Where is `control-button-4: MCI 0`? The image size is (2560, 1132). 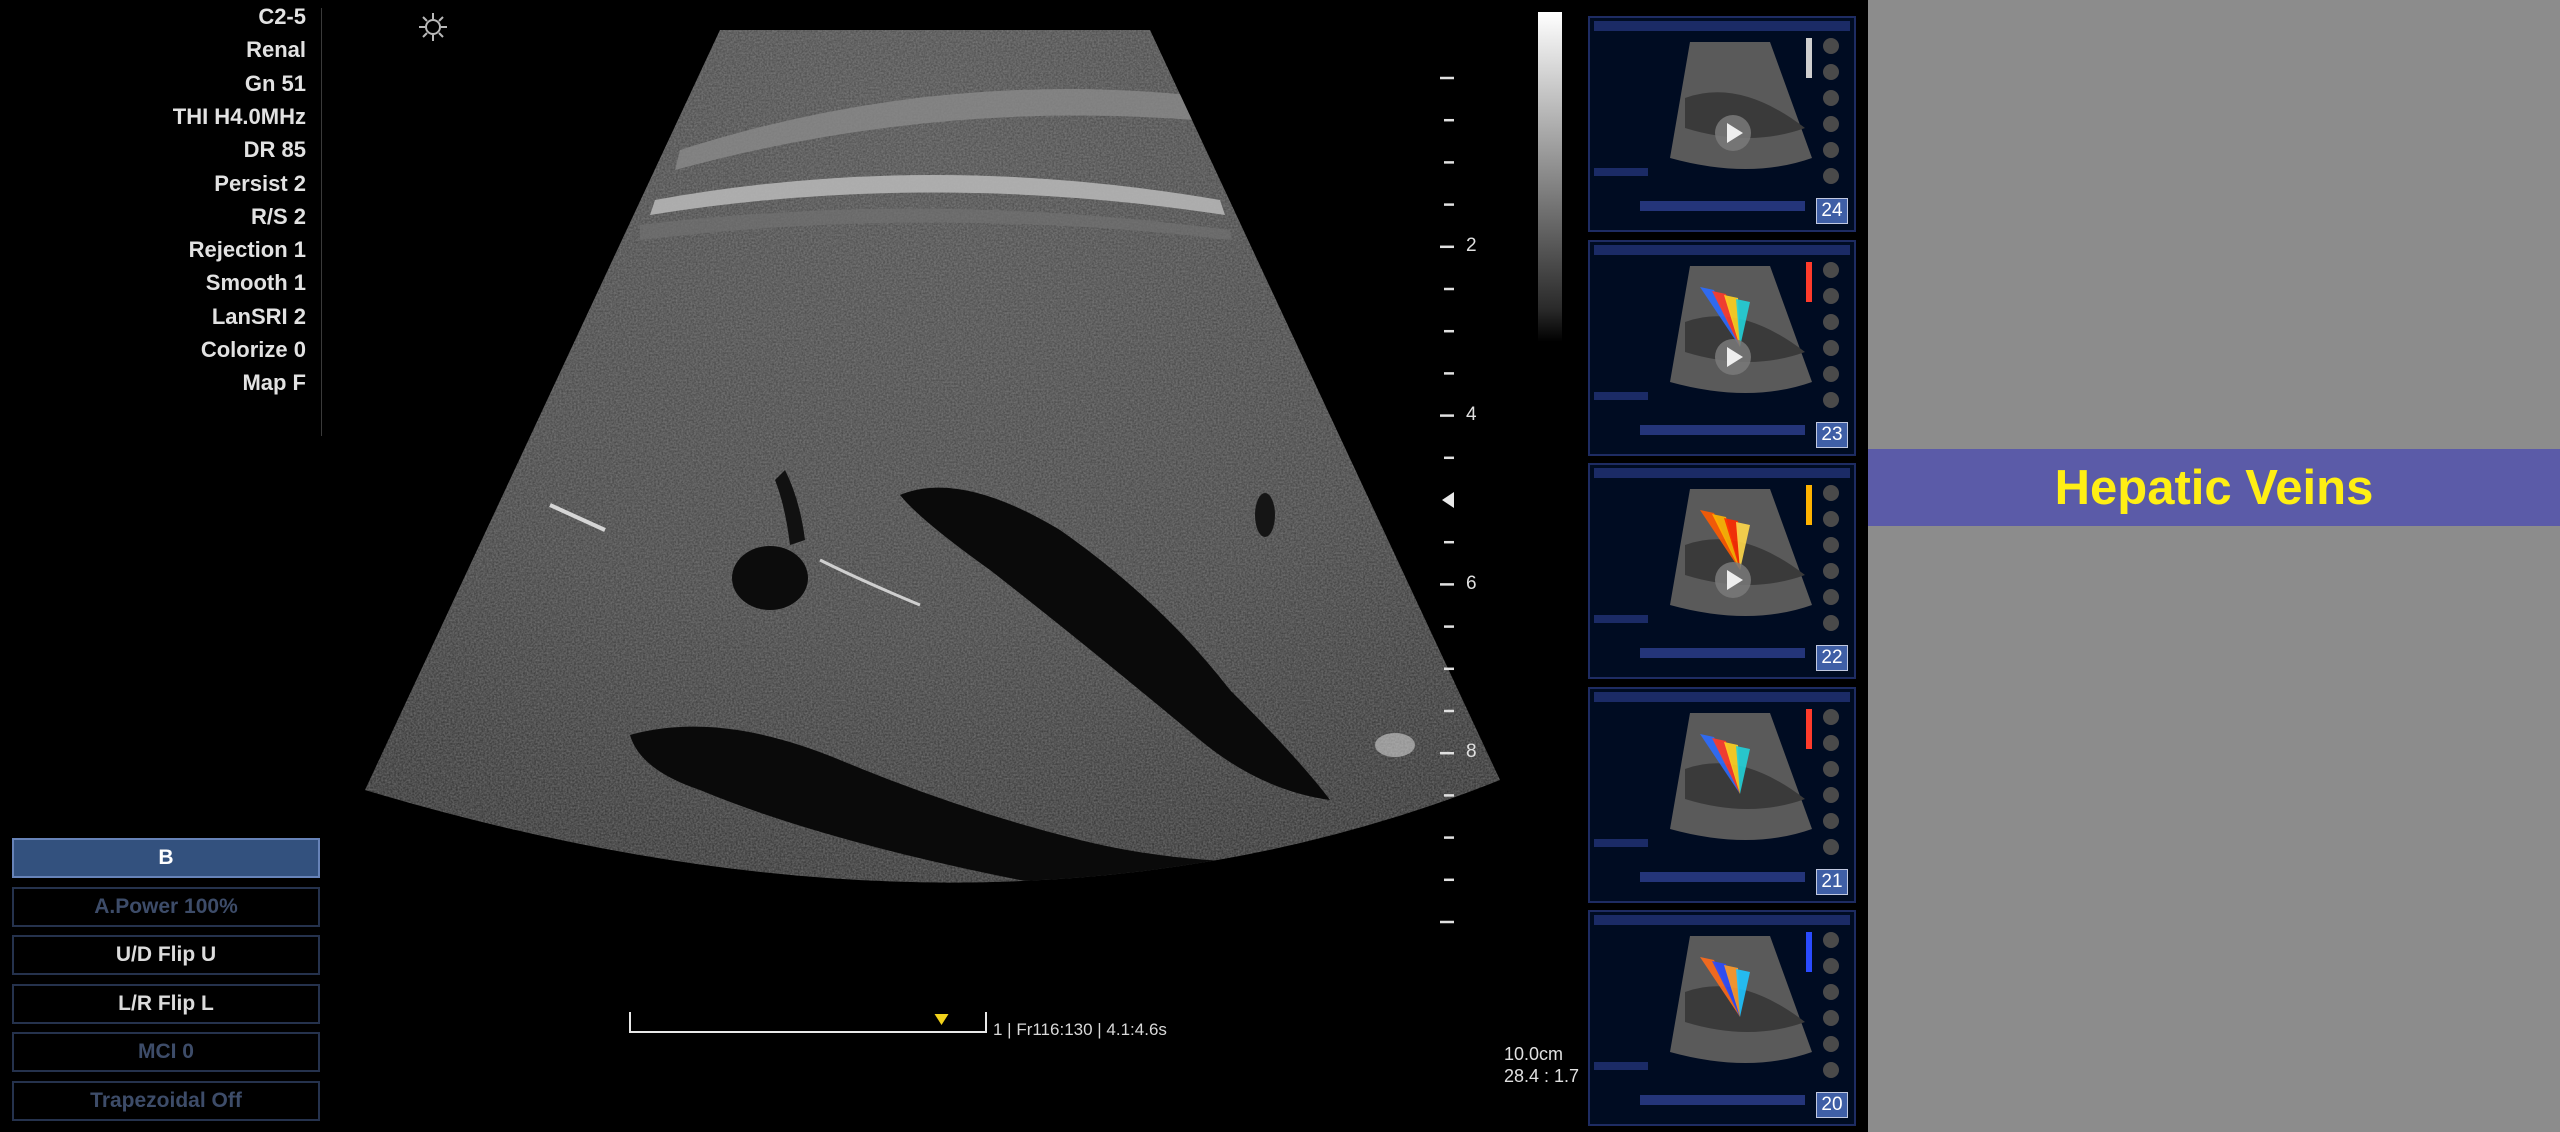 control-button-4: MCI 0 is located at coordinates (166, 1052).